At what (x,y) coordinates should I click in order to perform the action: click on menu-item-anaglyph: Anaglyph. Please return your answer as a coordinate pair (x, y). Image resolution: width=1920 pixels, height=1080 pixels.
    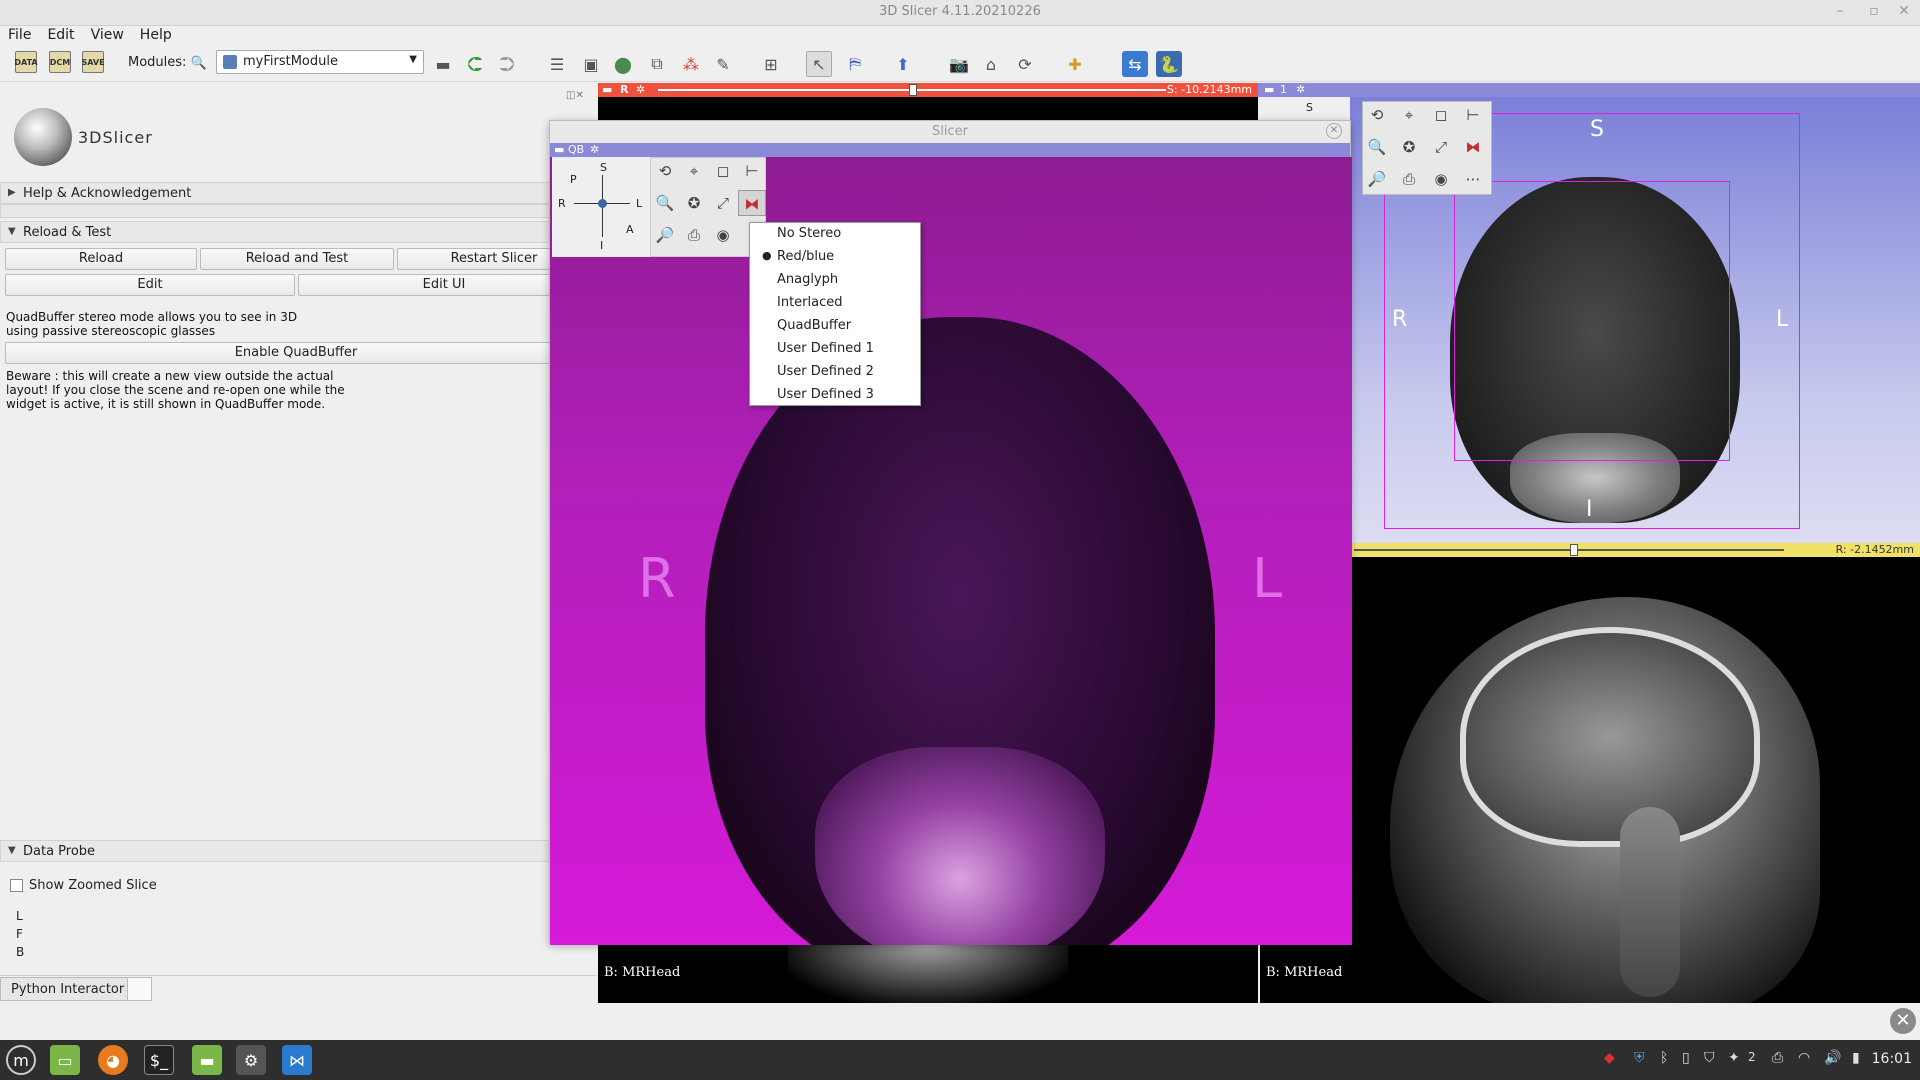
    Looking at the image, I should click on (835, 280).